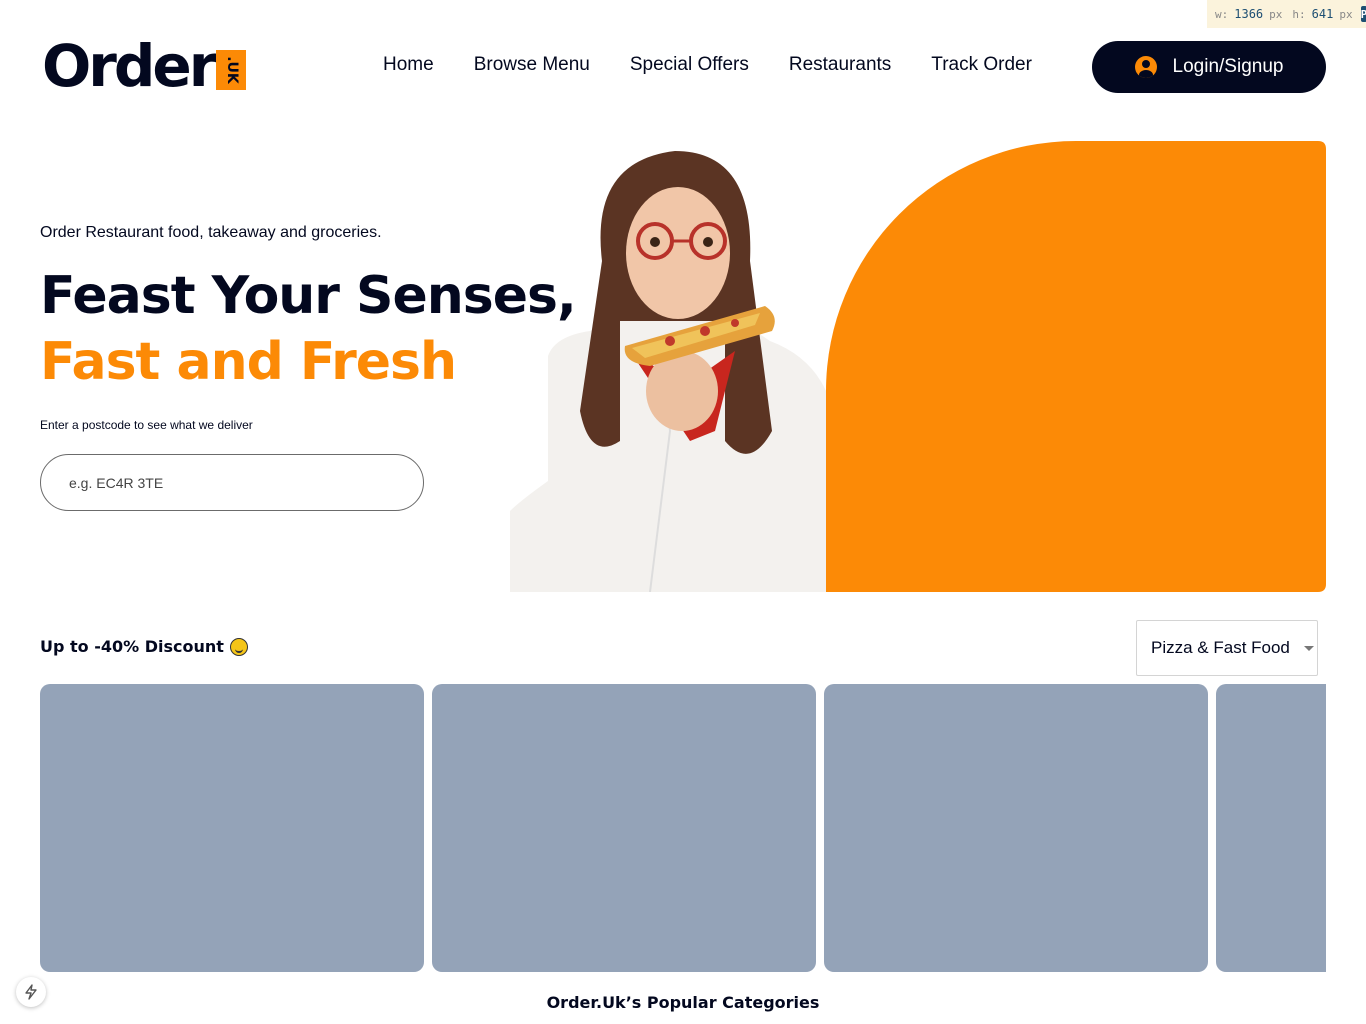 This screenshot has height=1024, width=1366. Describe the element at coordinates (1222, 14) in the screenshot. I see `width-label: w:` at that location.